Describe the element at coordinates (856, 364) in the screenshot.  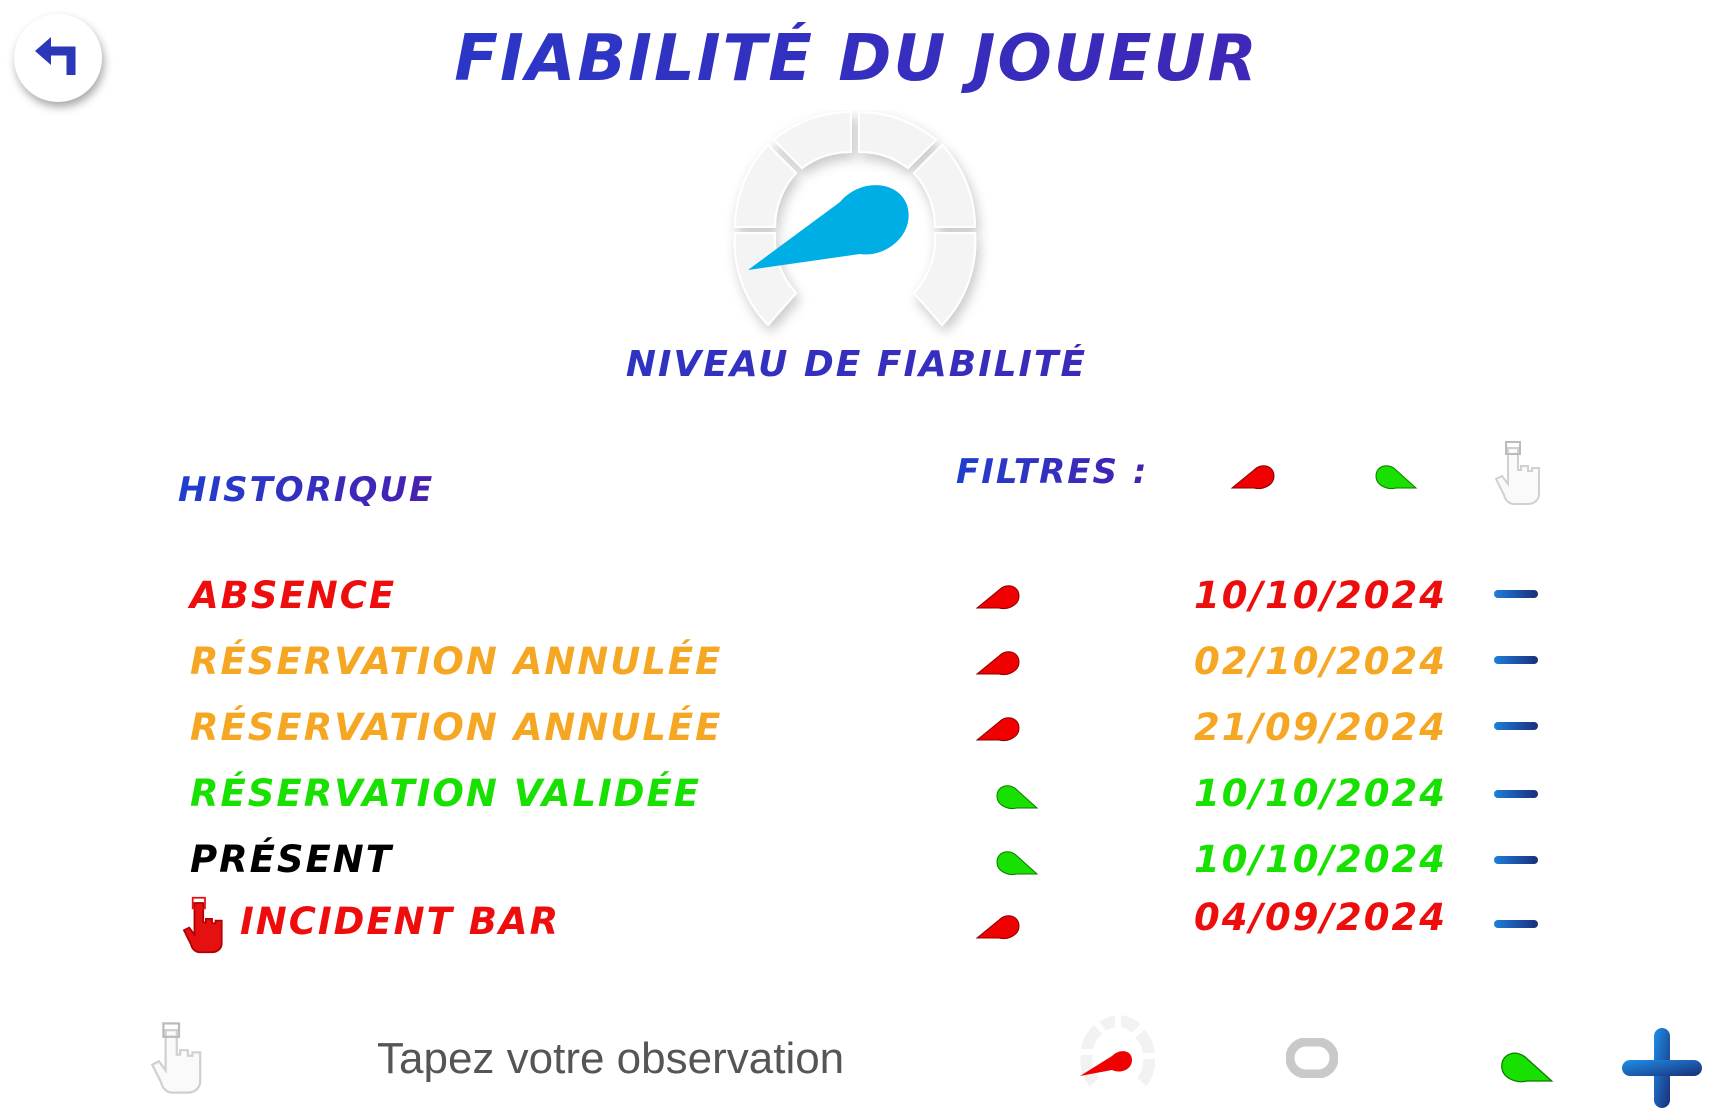
I see `gauge-label: NIVEAU DE FIABILITÉ` at that location.